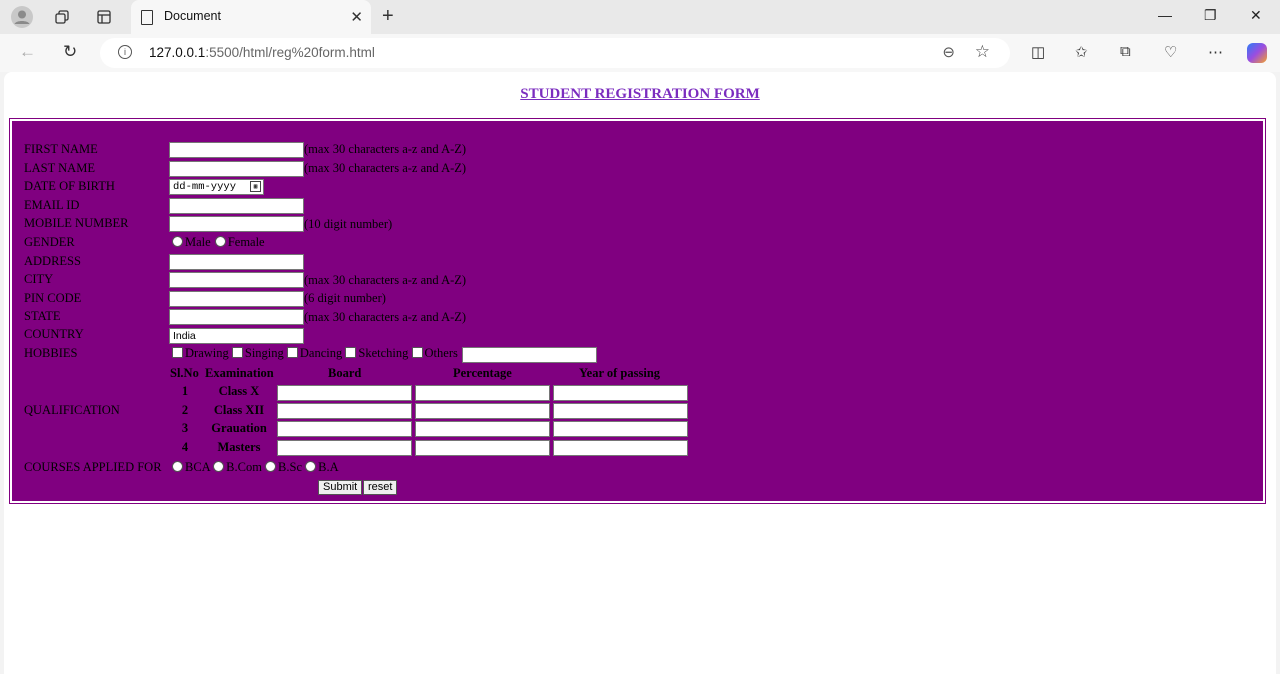  Describe the element at coordinates (1170, 52) in the screenshot. I see `browser-essentials-icon: ♡` at that location.